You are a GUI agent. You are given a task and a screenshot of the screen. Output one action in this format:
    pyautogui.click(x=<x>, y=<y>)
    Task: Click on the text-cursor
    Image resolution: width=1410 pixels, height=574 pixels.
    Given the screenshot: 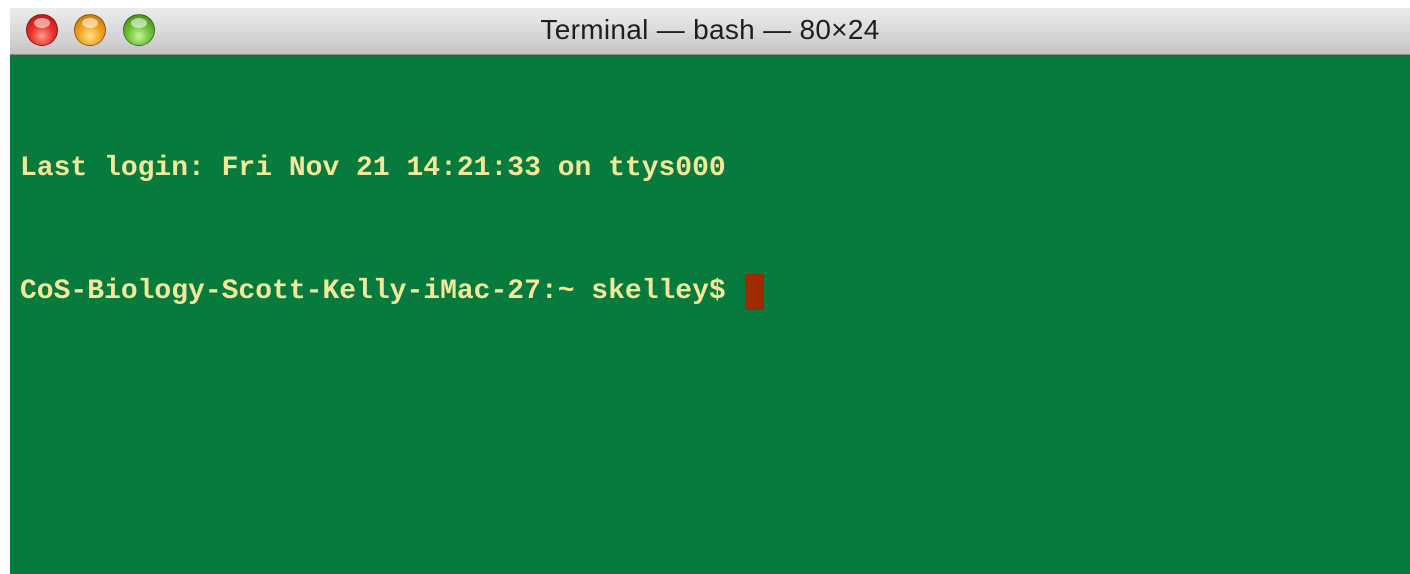 What is the action you would take?
    pyautogui.click(x=754, y=292)
    